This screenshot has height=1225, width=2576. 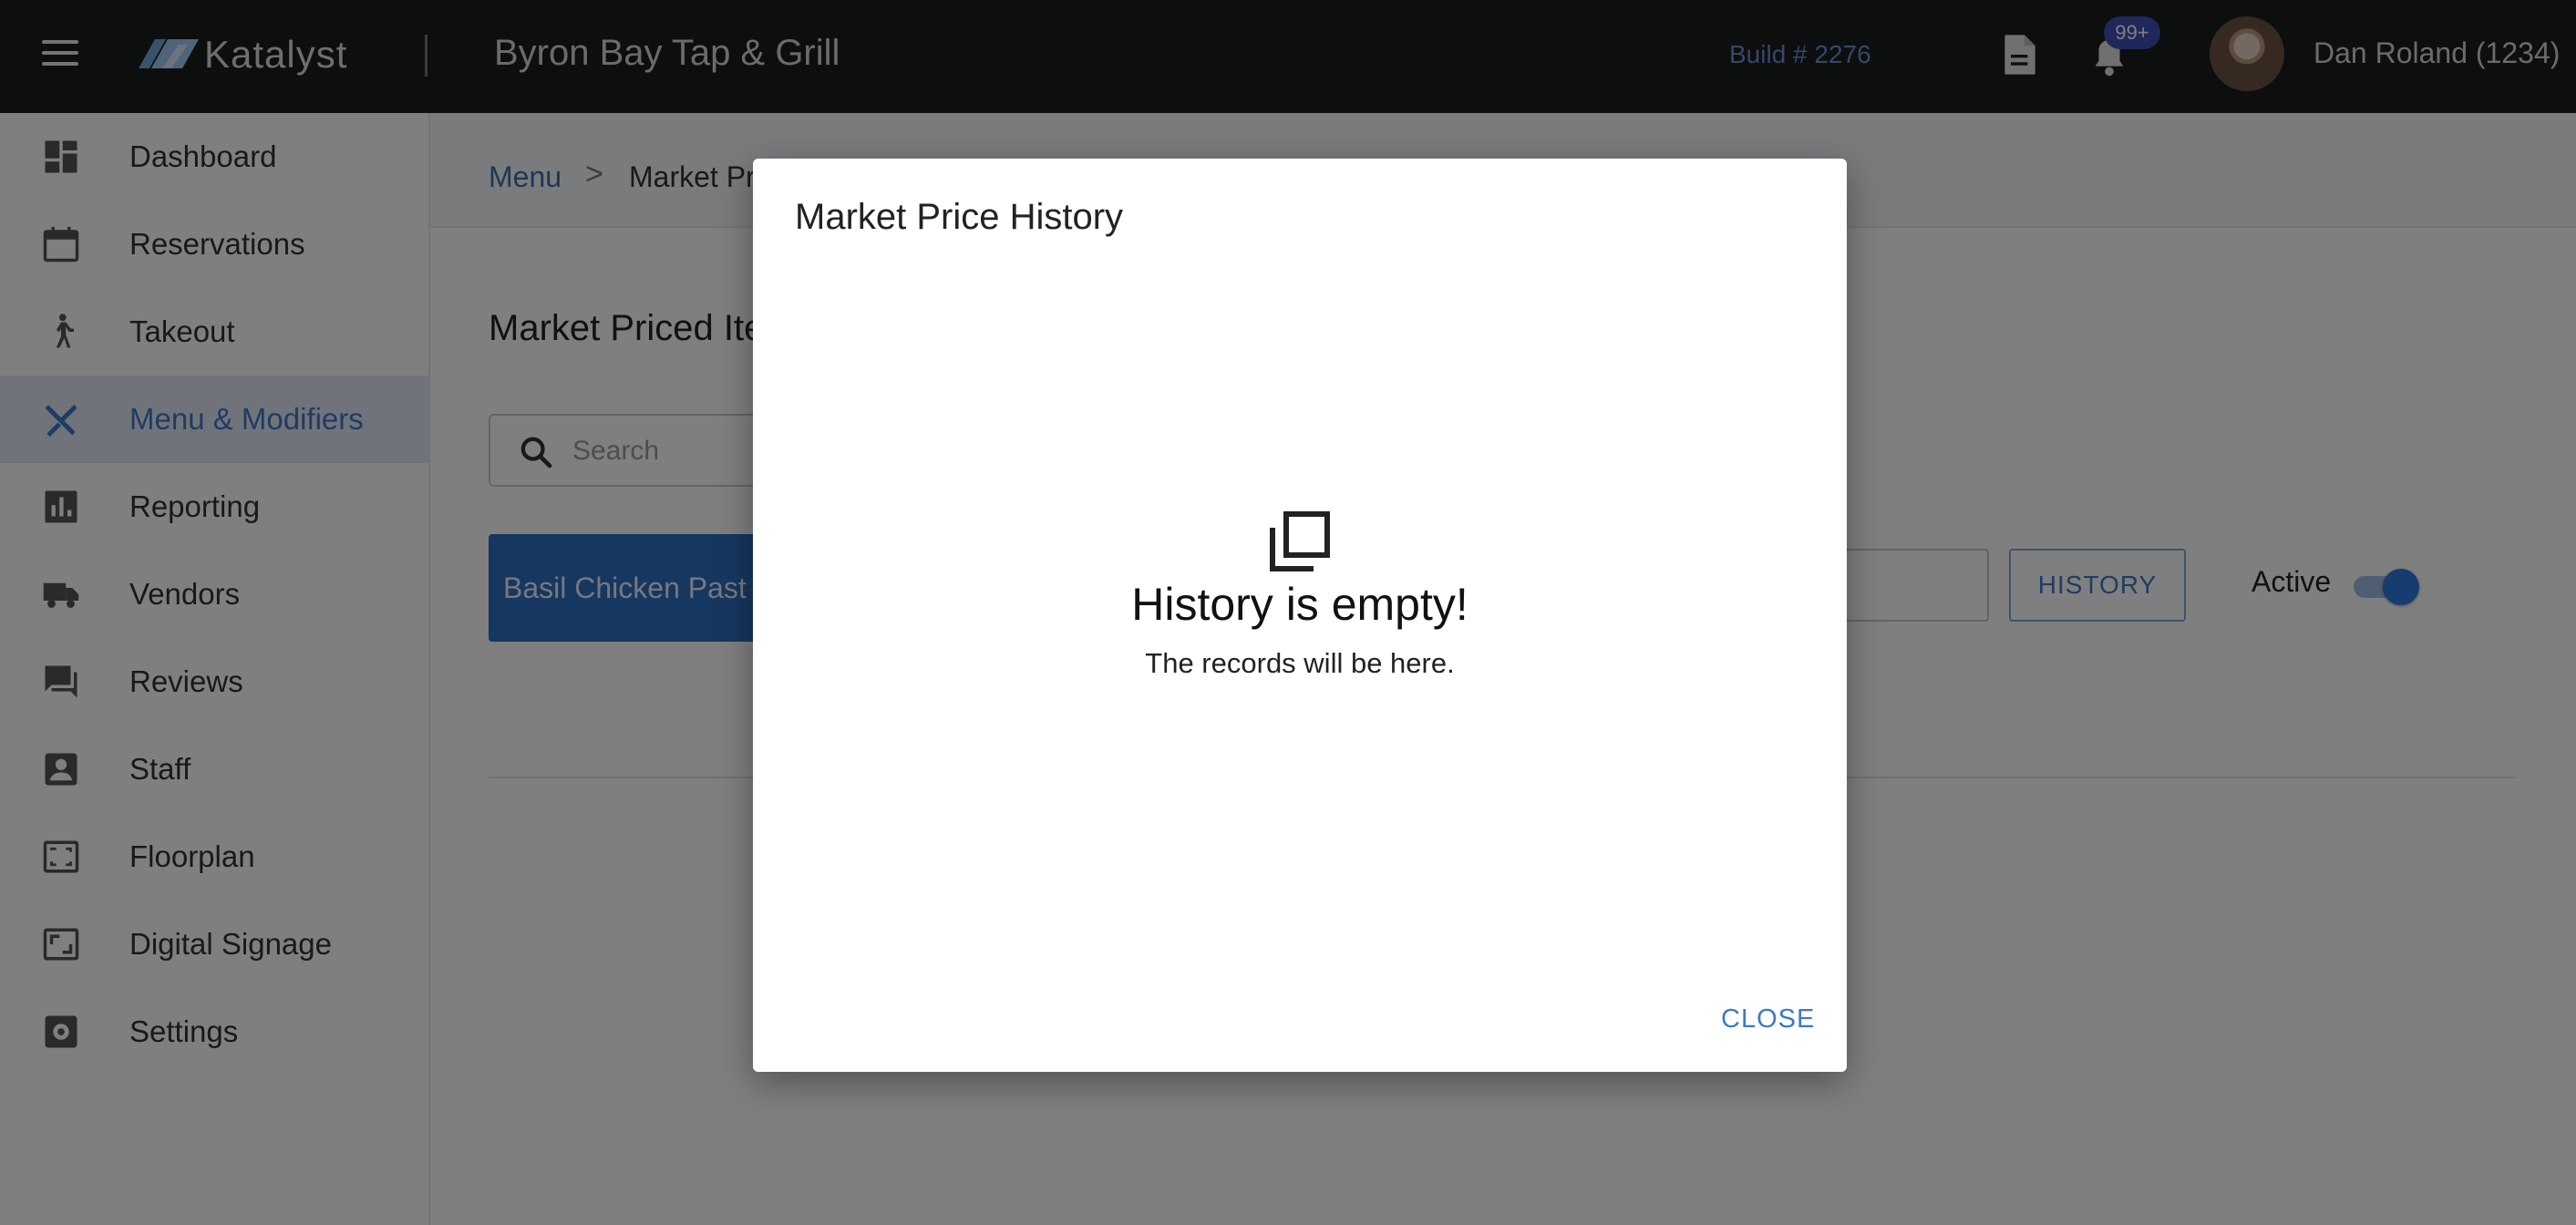 What do you see at coordinates (1300, 541) in the screenshot?
I see `stacked-squares-icon` at bounding box center [1300, 541].